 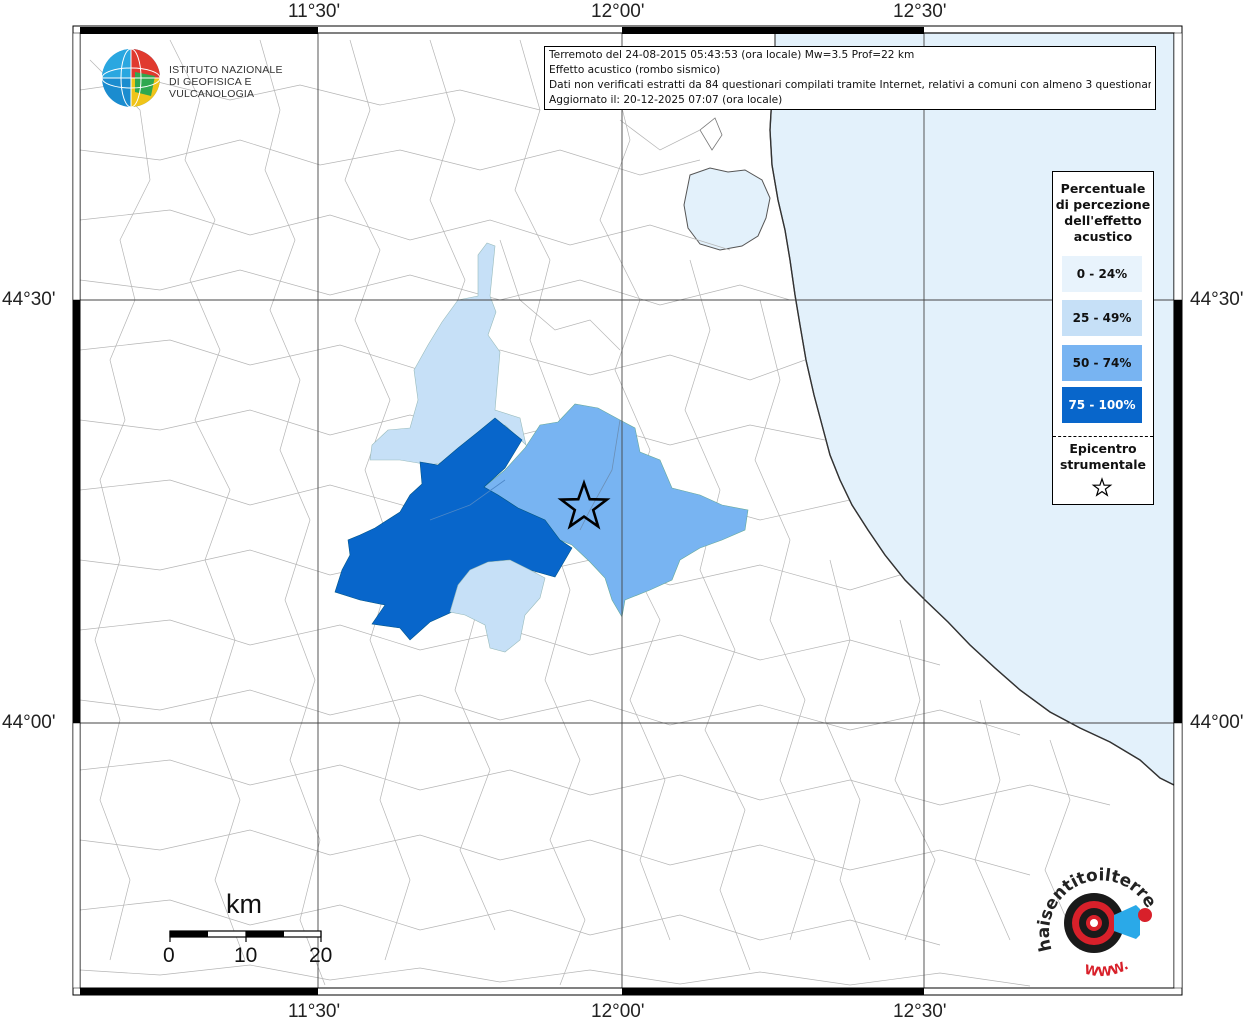 What do you see at coordinates (246, 955) in the screenshot?
I see `scale-tick-10: 10` at bounding box center [246, 955].